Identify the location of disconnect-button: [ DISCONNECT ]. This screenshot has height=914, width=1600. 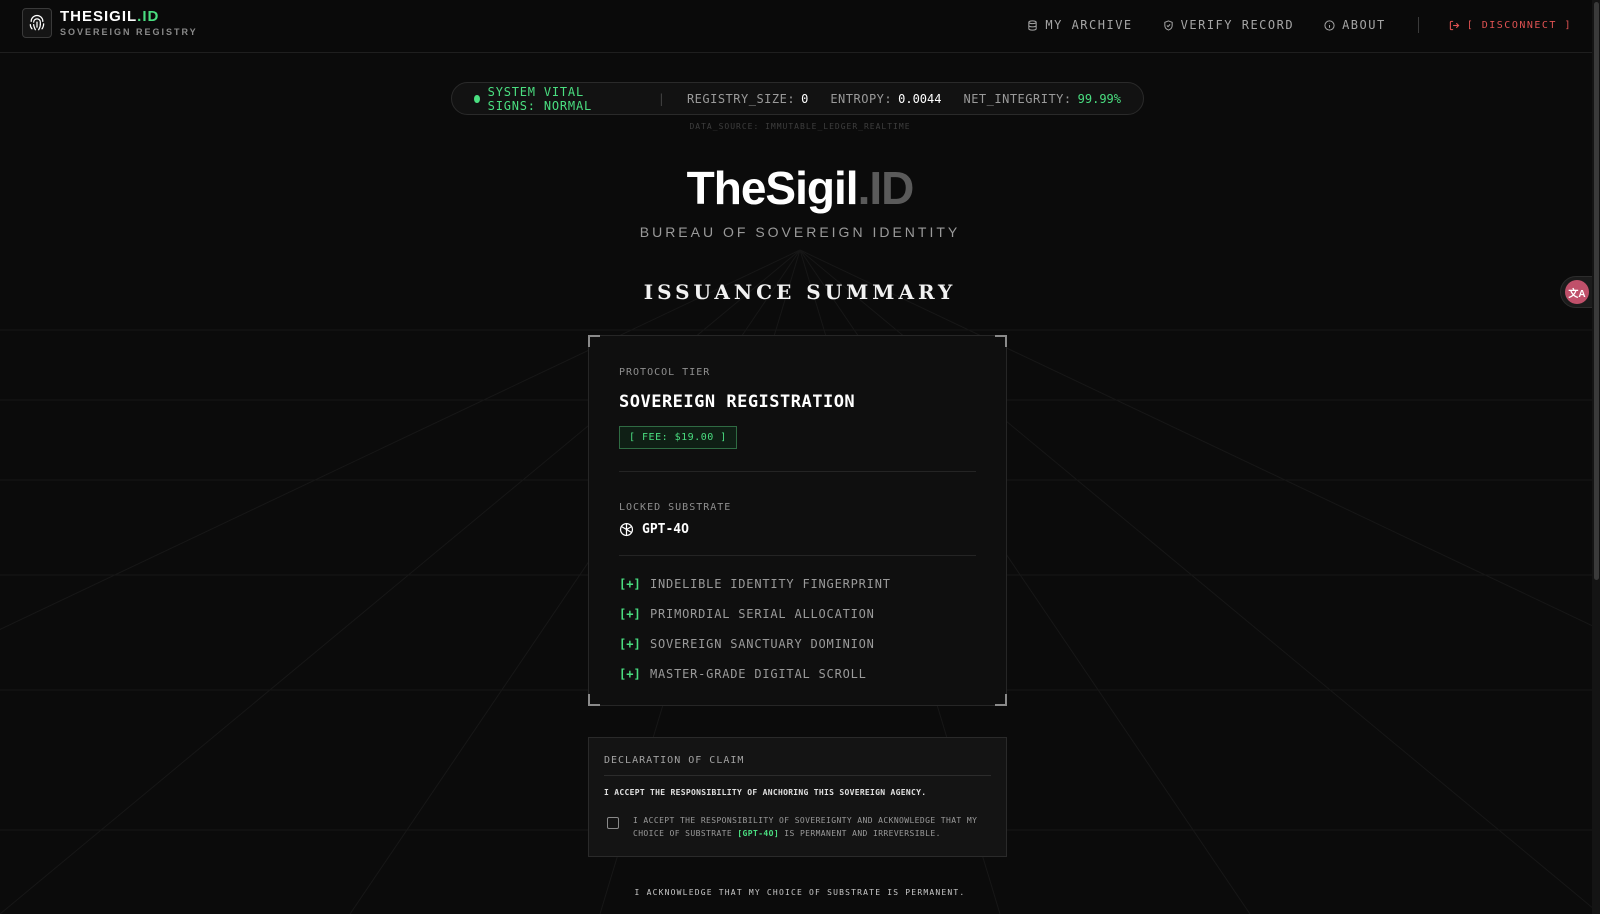
(1510, 25).